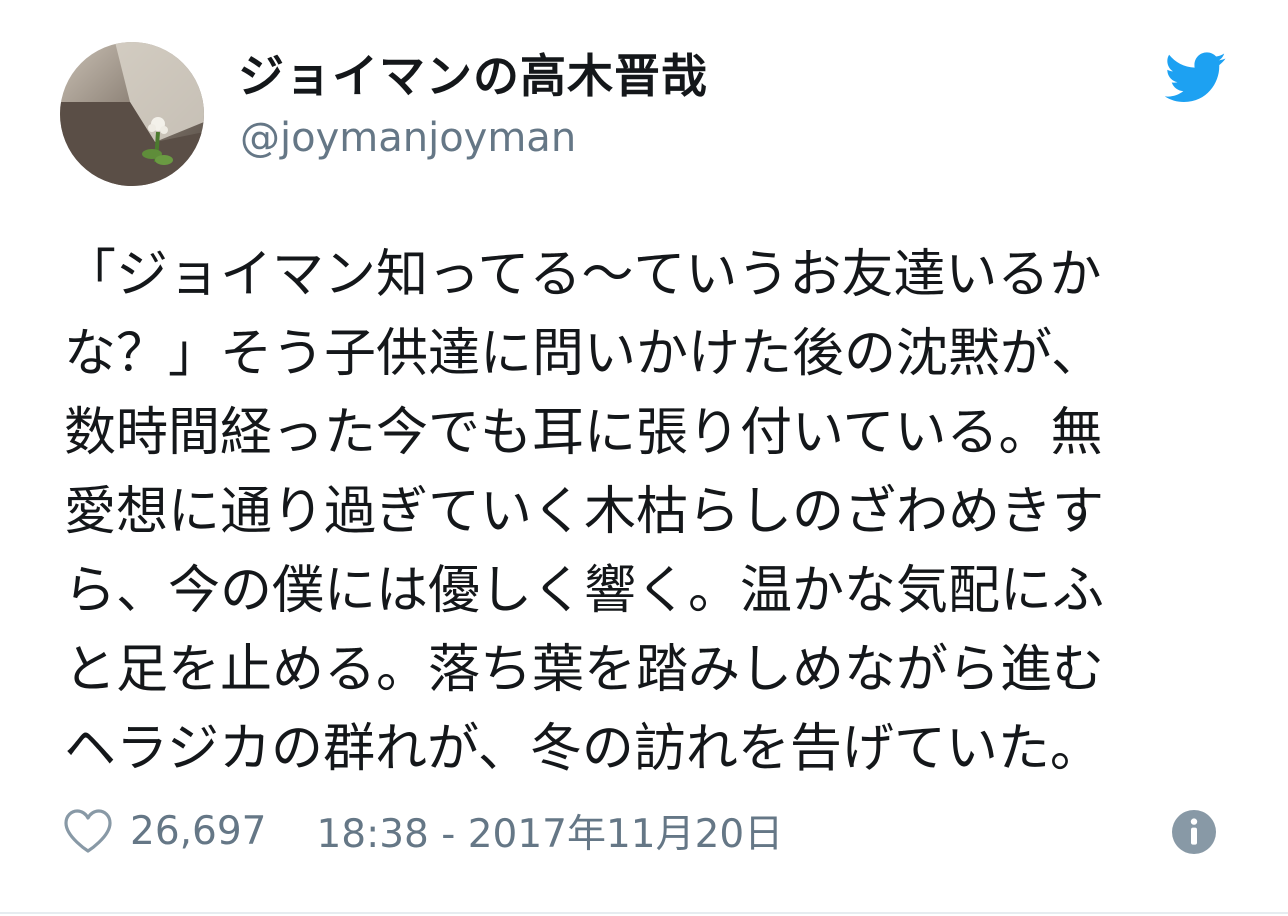  Describe the element at coordinates (1195, 78) in the screenshot. I see `twitter-bird-icon` at that location.